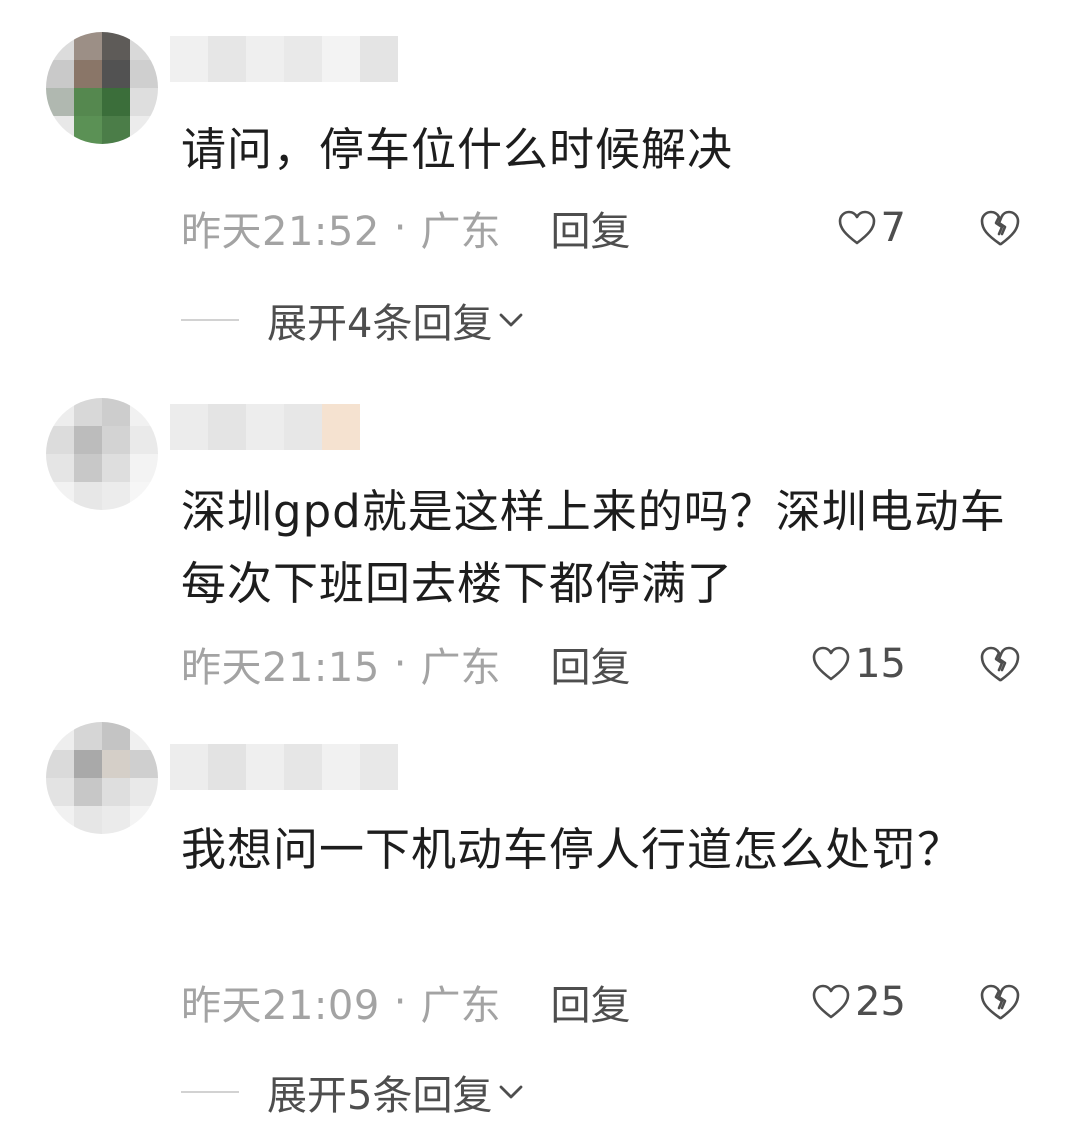 This screenshot has width=1080, height=1128. I want to click on like-button: 25, so click(858, 1002).